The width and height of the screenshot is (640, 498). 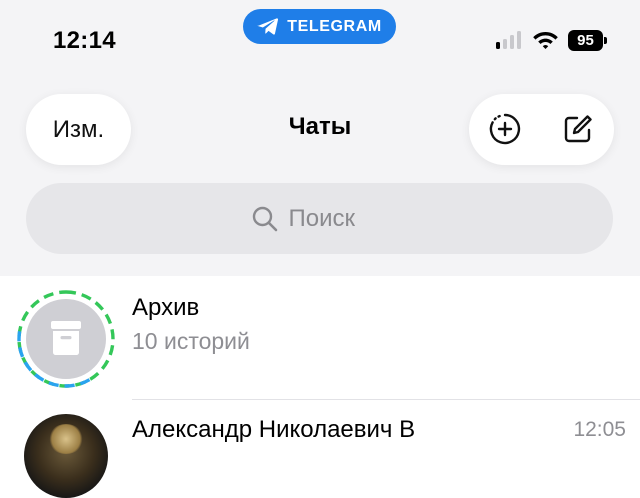 What do you see at coordinates (66, 439) in the screenshot?
I see `avatar-emblem` at bounding box center [66, 439].